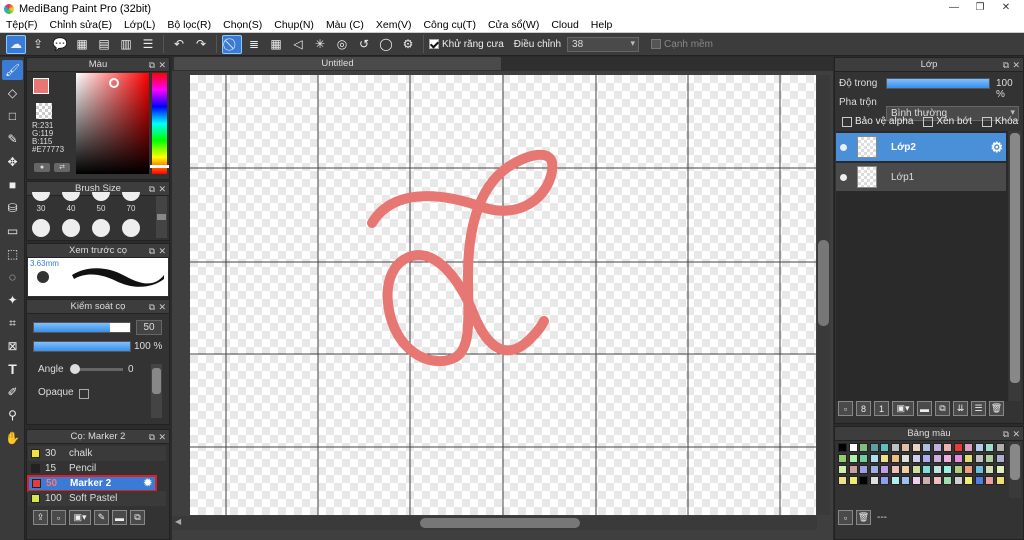 The height and width of the screenshot is (540, 1024). Describe the element at coordinates (980, 7) in the screenshot. I see `maximize-button: ❐` at that location.